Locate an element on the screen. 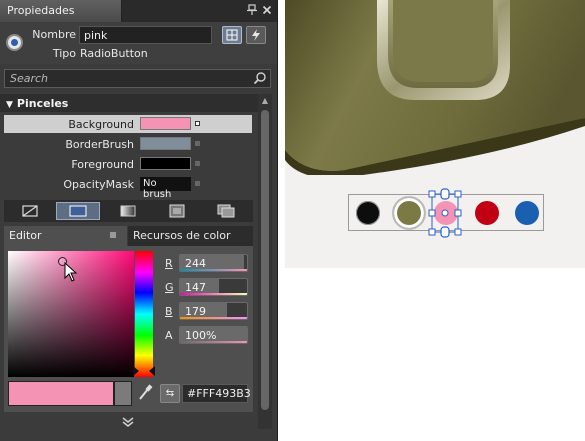 The height and width of the screenshot is (441, 585). borderbrush-swatch is located at coordinates (165, 143).